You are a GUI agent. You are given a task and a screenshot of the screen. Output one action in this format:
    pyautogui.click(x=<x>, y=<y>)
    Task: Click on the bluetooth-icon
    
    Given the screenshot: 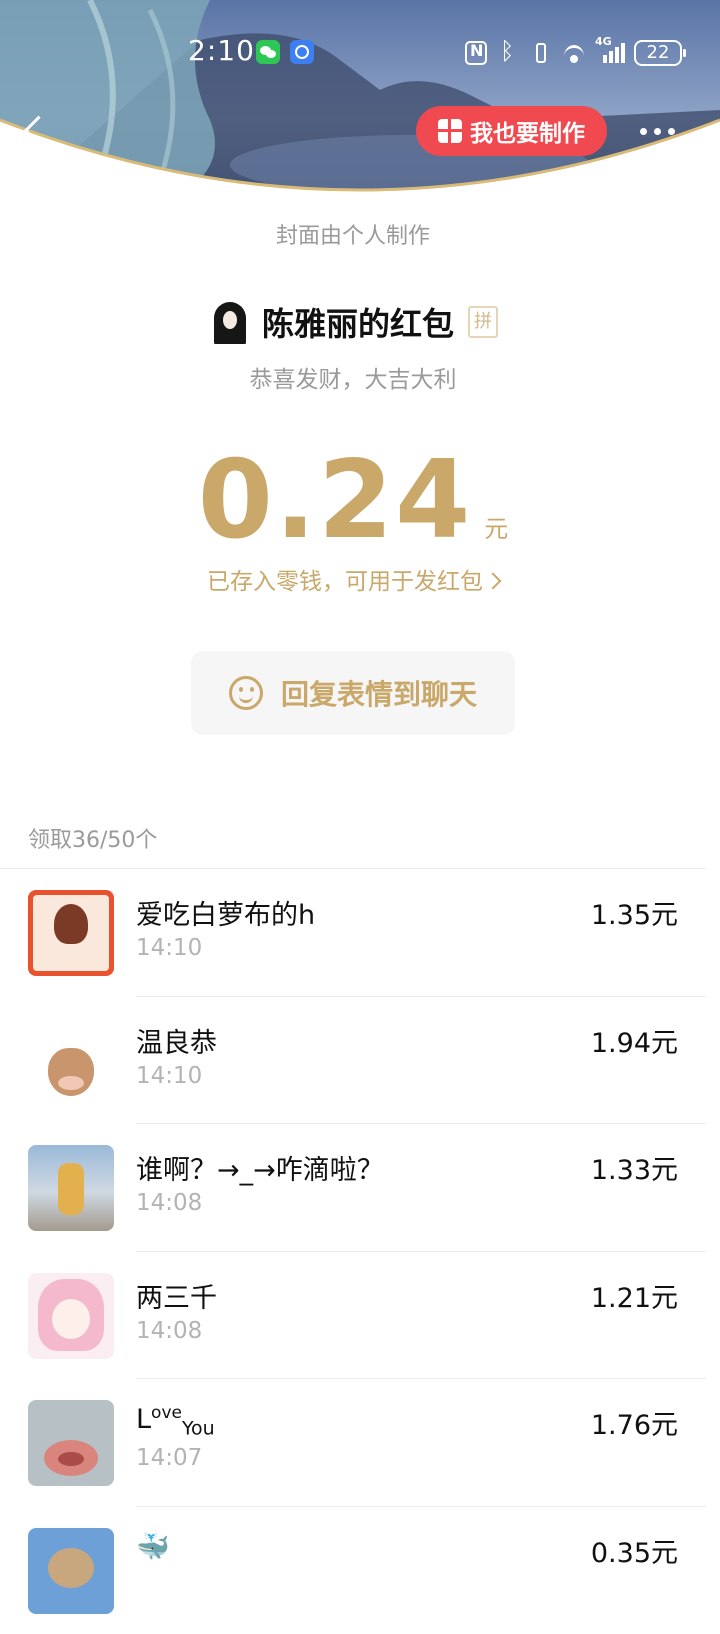 What is the action you would take?
    pyautogui.click(x=508, y=53)
    